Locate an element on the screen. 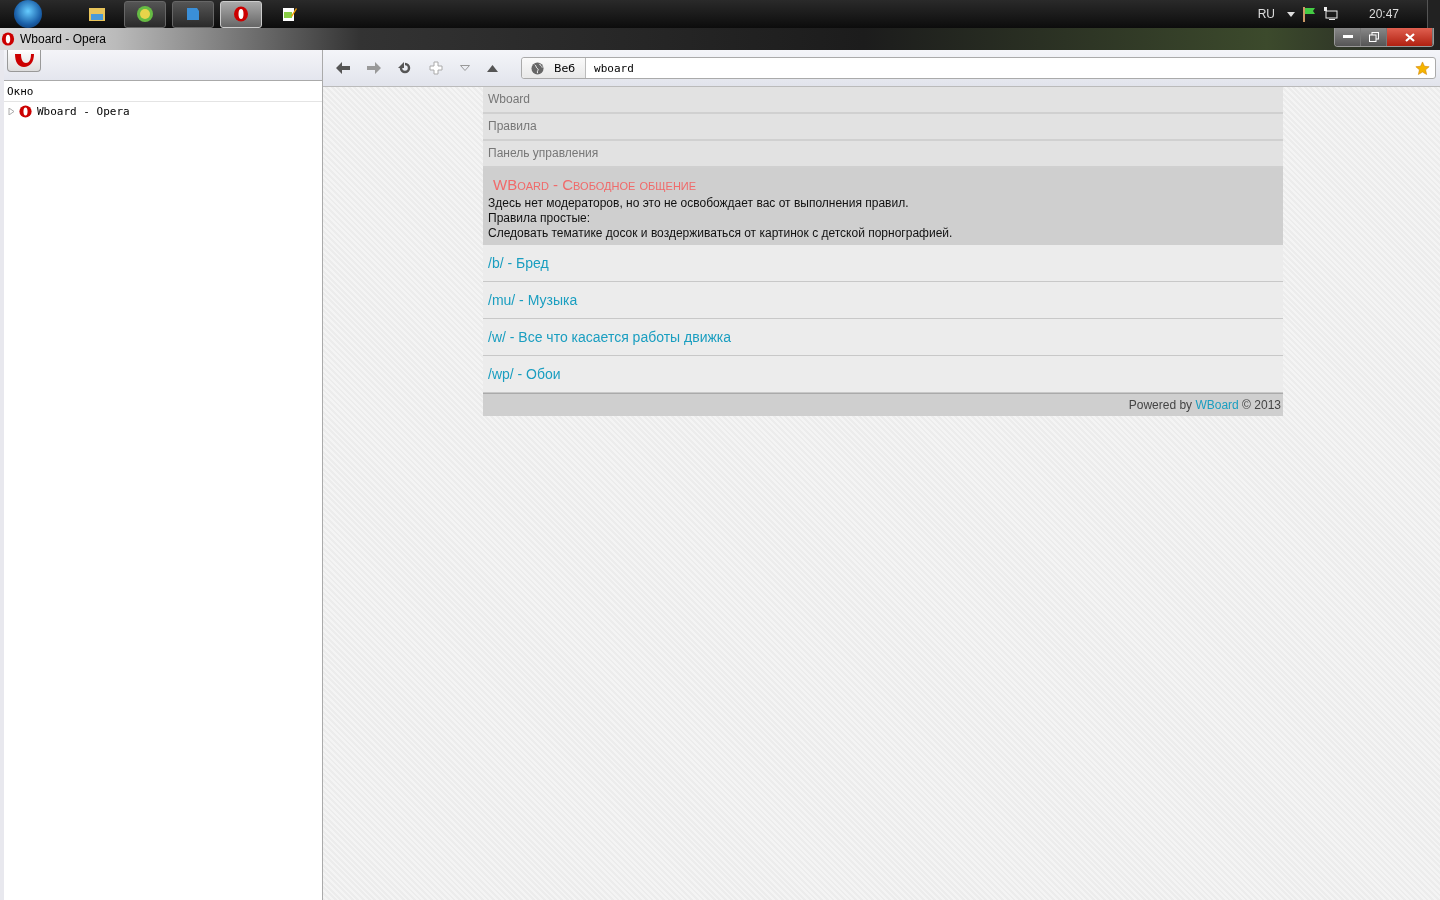 The width and height of the screenshot is (1440, 900). restore-icon is located at coordinates (1373, 37).